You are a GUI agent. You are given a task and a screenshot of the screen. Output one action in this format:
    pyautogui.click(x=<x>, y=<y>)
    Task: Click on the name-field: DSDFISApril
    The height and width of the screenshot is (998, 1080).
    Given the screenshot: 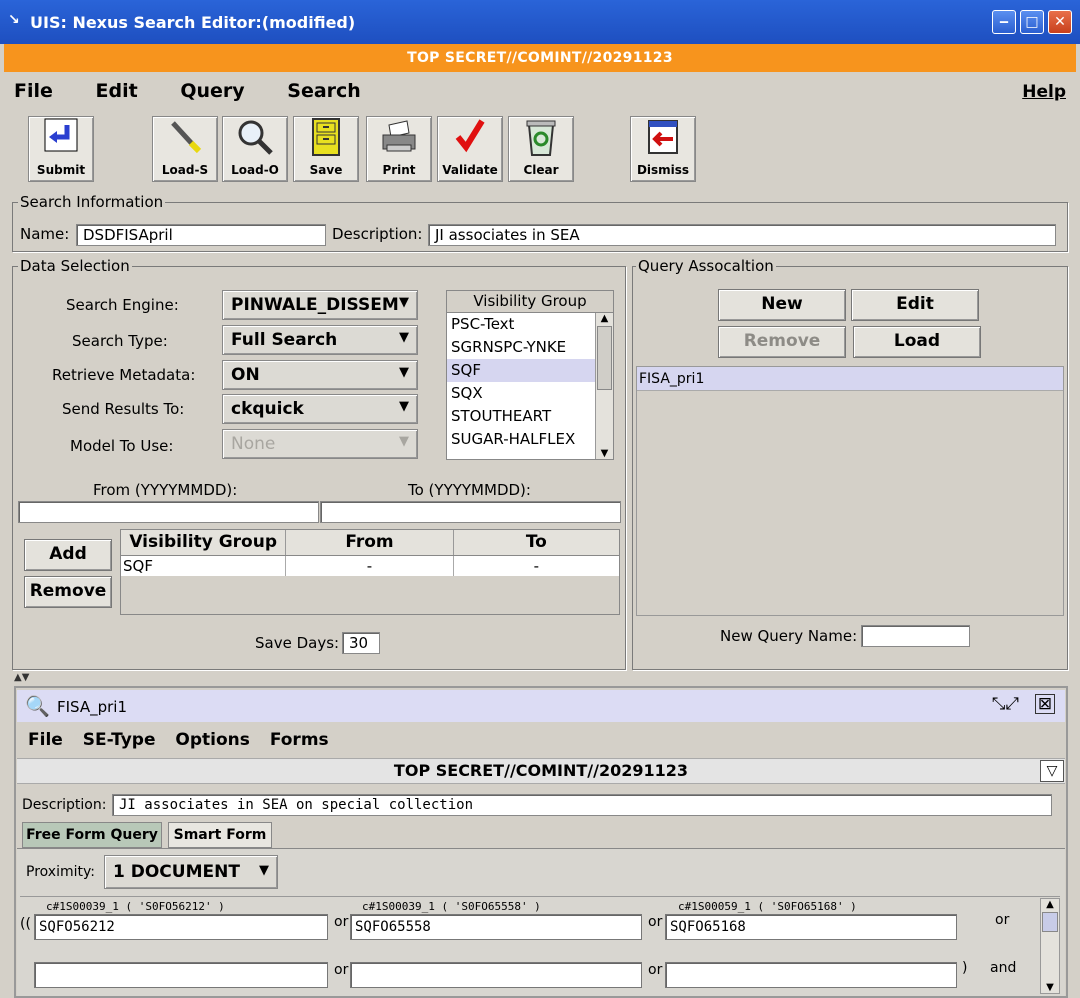 What is the action you would take?
    pyautogui.click(x=201, y=235)
    